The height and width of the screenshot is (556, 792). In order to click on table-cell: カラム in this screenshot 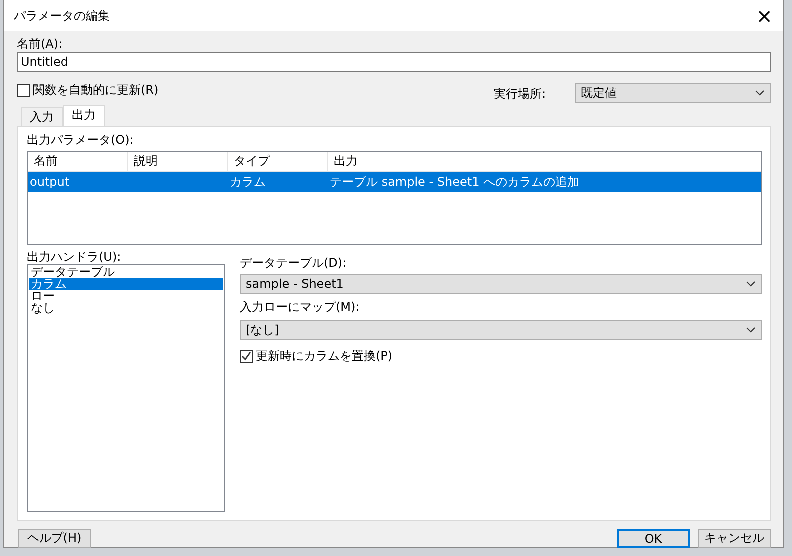, I will do `click(248, 182)`.